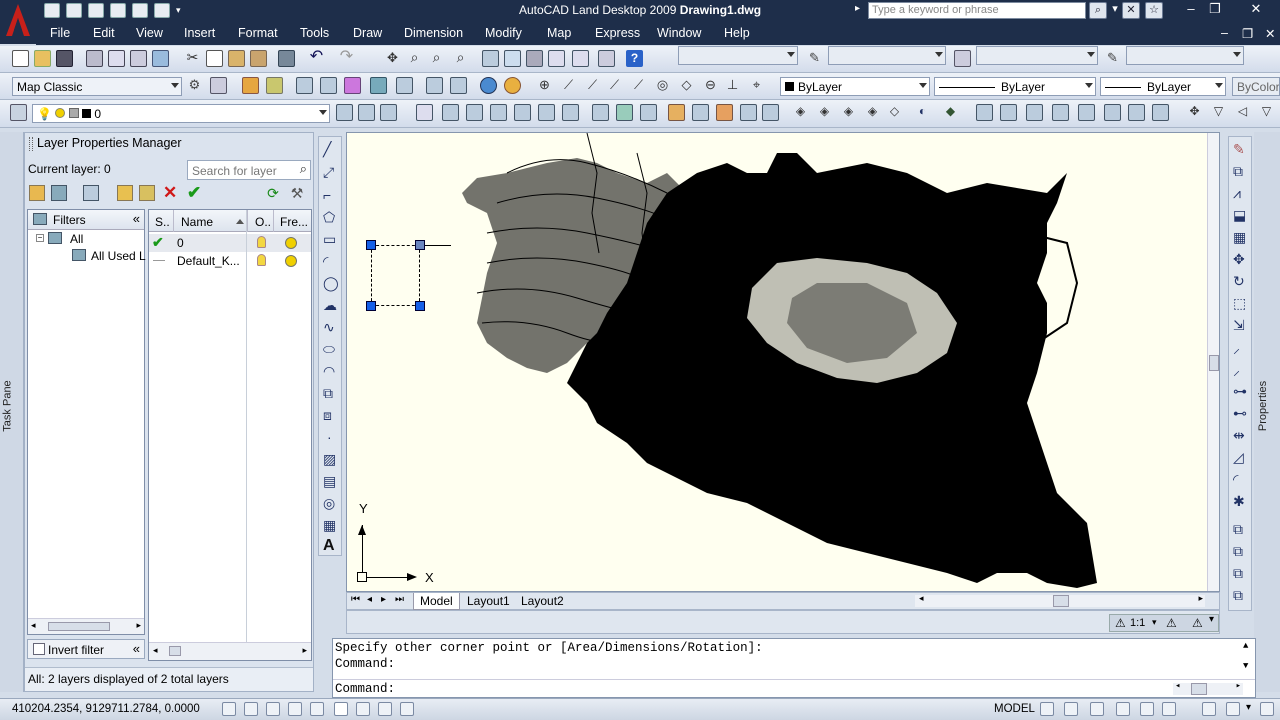 The image size is (1280, 720). What do you see at coordinates (181, 113) in the screenshot?
I see `layer-combo: 💡 0` at bounding box center [181, 113].